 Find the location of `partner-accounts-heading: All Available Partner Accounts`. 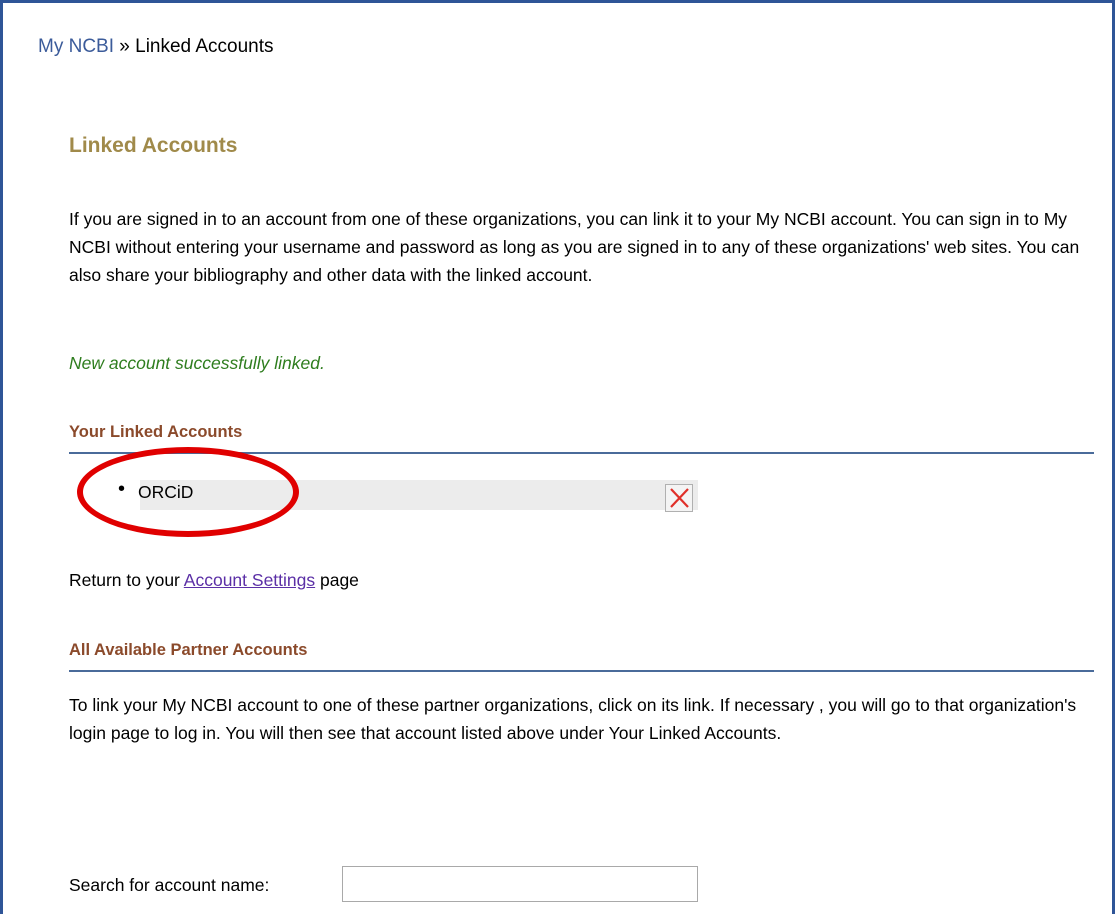

partner-accounts-heading: All Available Partner Accounts is located at coordinates (581, 656).